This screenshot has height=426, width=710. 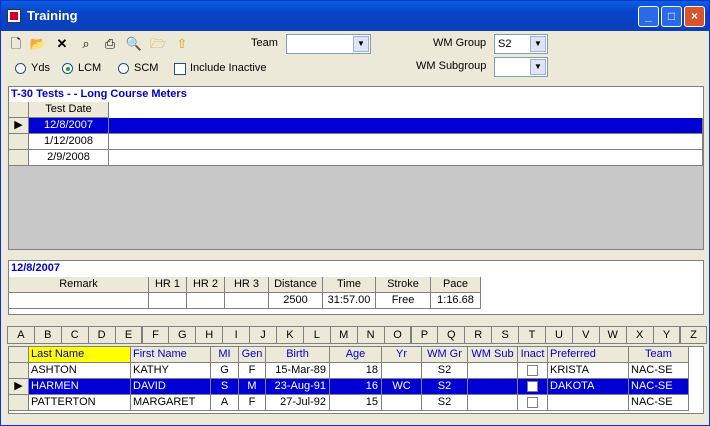 I want to click on wm-gr-header: WM Gr, so click(x=445, y=355).